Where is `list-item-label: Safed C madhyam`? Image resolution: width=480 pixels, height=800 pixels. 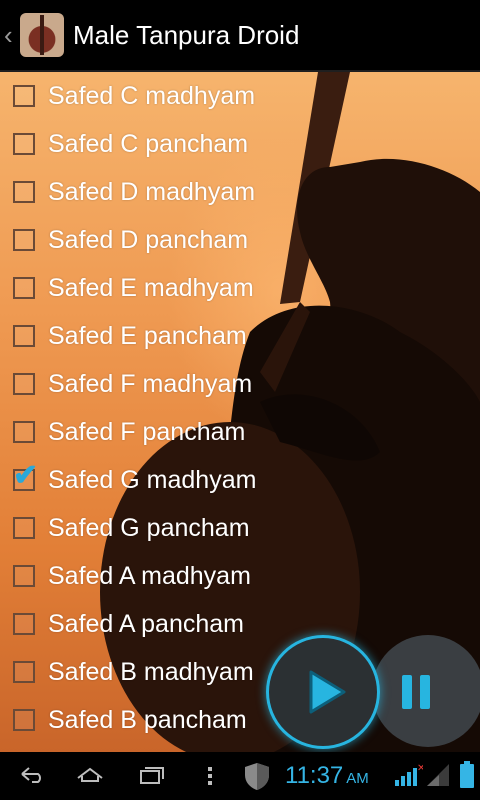
list-item-label: Safed C madhyam is located at coordinates (152, 95).